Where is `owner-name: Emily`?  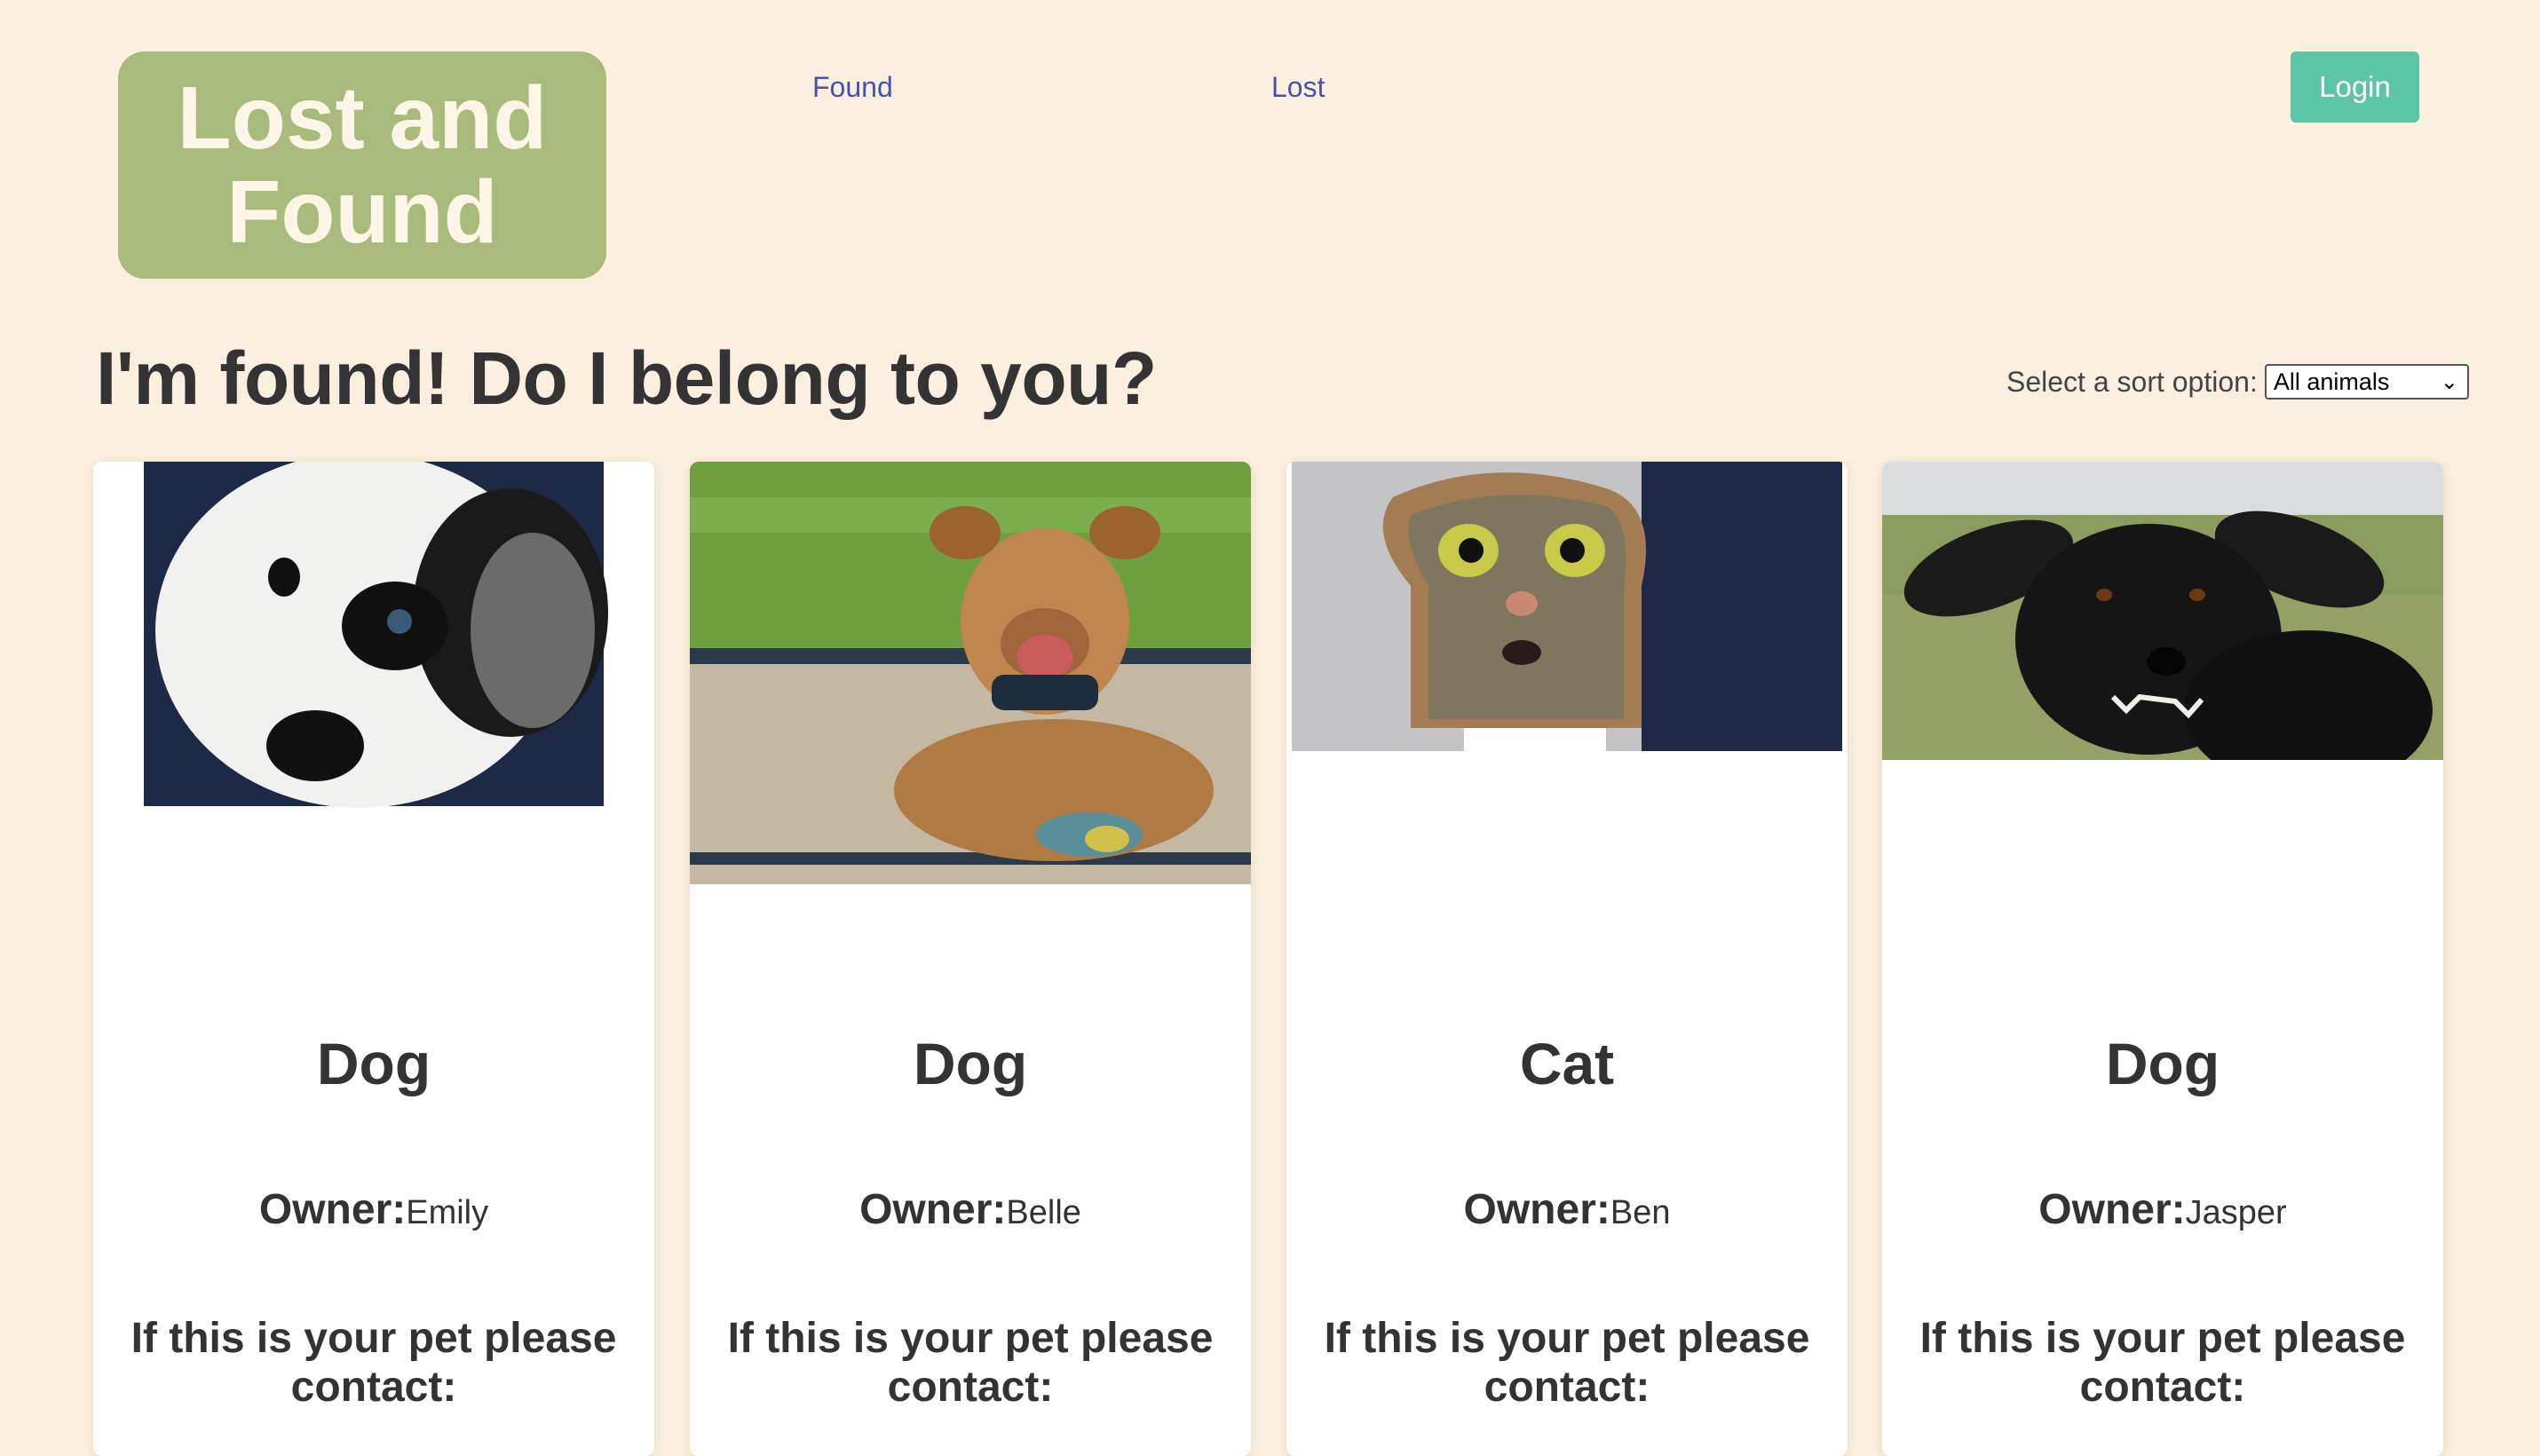
owner-name: Emily is located at coordinates (447, 1212).